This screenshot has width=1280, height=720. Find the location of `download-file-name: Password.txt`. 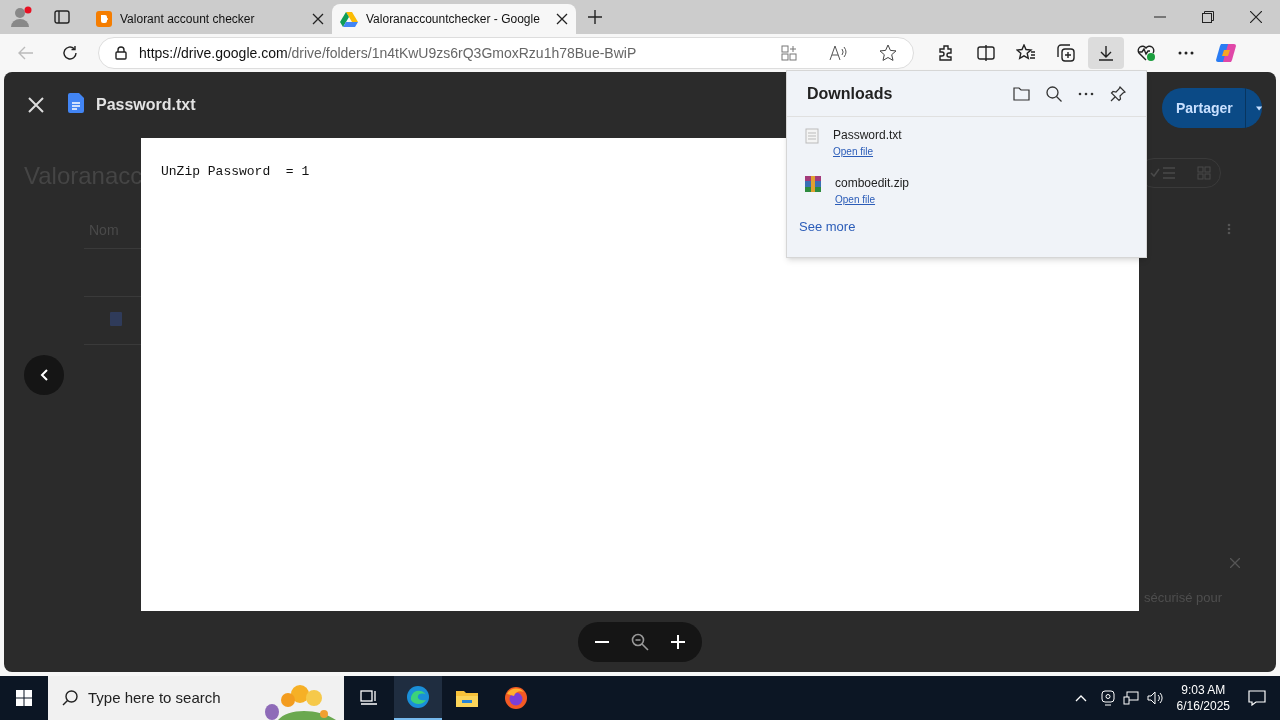

download-file-name: Password.txt is located at coordinates (867, 135).